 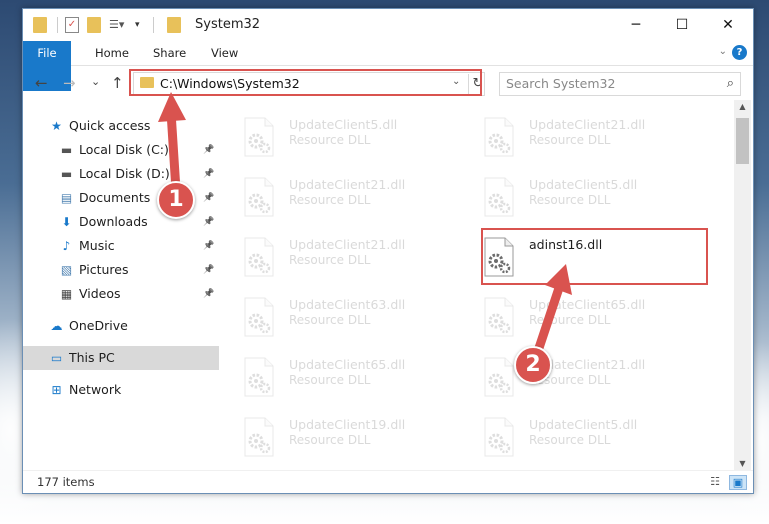 What do you see at coordinates (176, 200) in the screenshot?
I see `step-1-badge: 1` at bounding box center [176, 200].